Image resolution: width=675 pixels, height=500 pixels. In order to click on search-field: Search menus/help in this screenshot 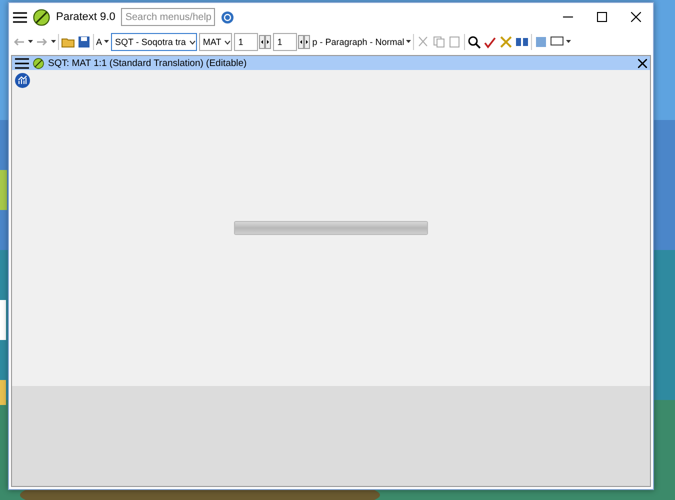, I will do `click(168, 17)`.